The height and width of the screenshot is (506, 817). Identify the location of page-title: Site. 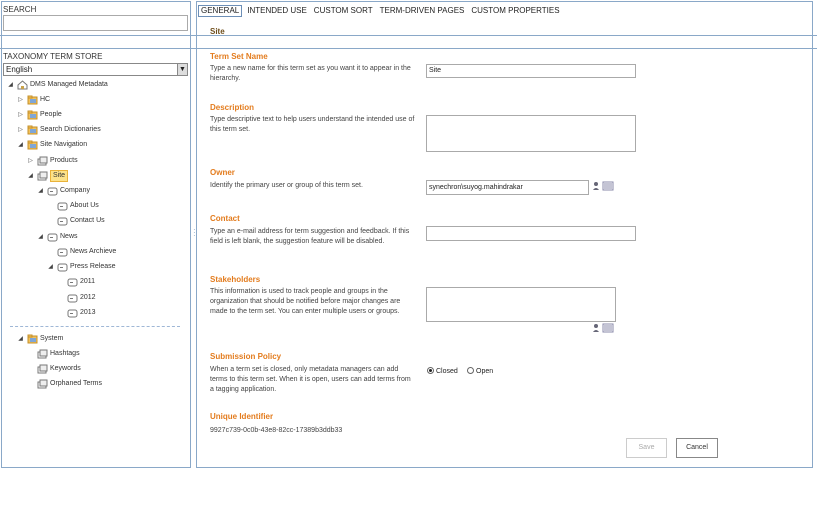
(217, 31).